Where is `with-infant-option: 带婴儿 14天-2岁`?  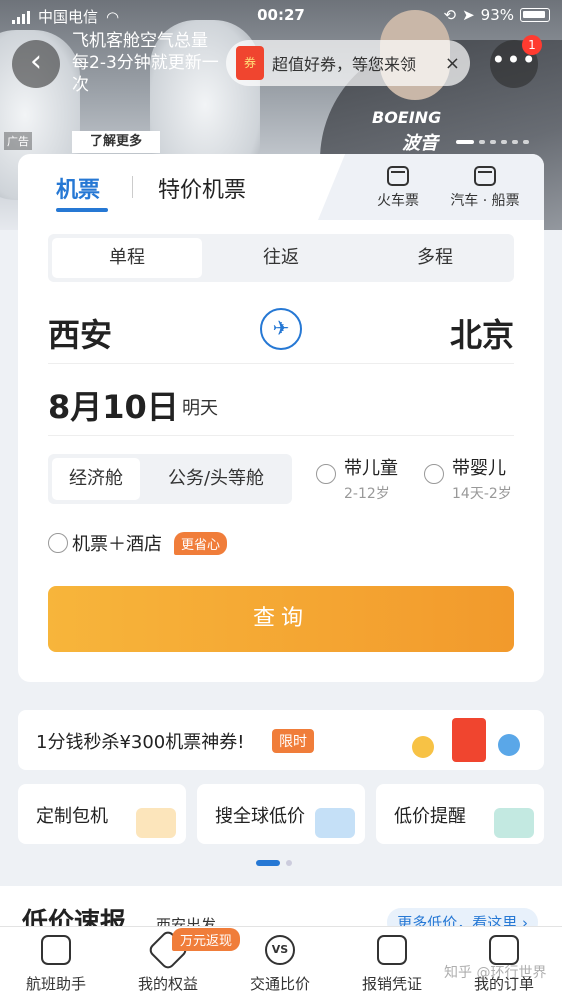 with-infant-option: 带婴儿 14天-2岁 is located at coordinates (468, 478).